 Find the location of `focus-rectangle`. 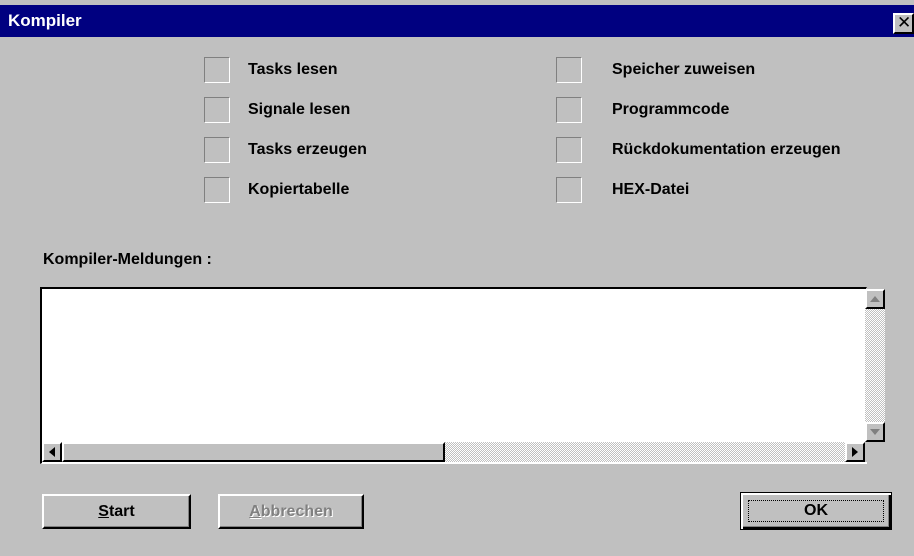

focus-rectangle is located at coordinates (816, 511).